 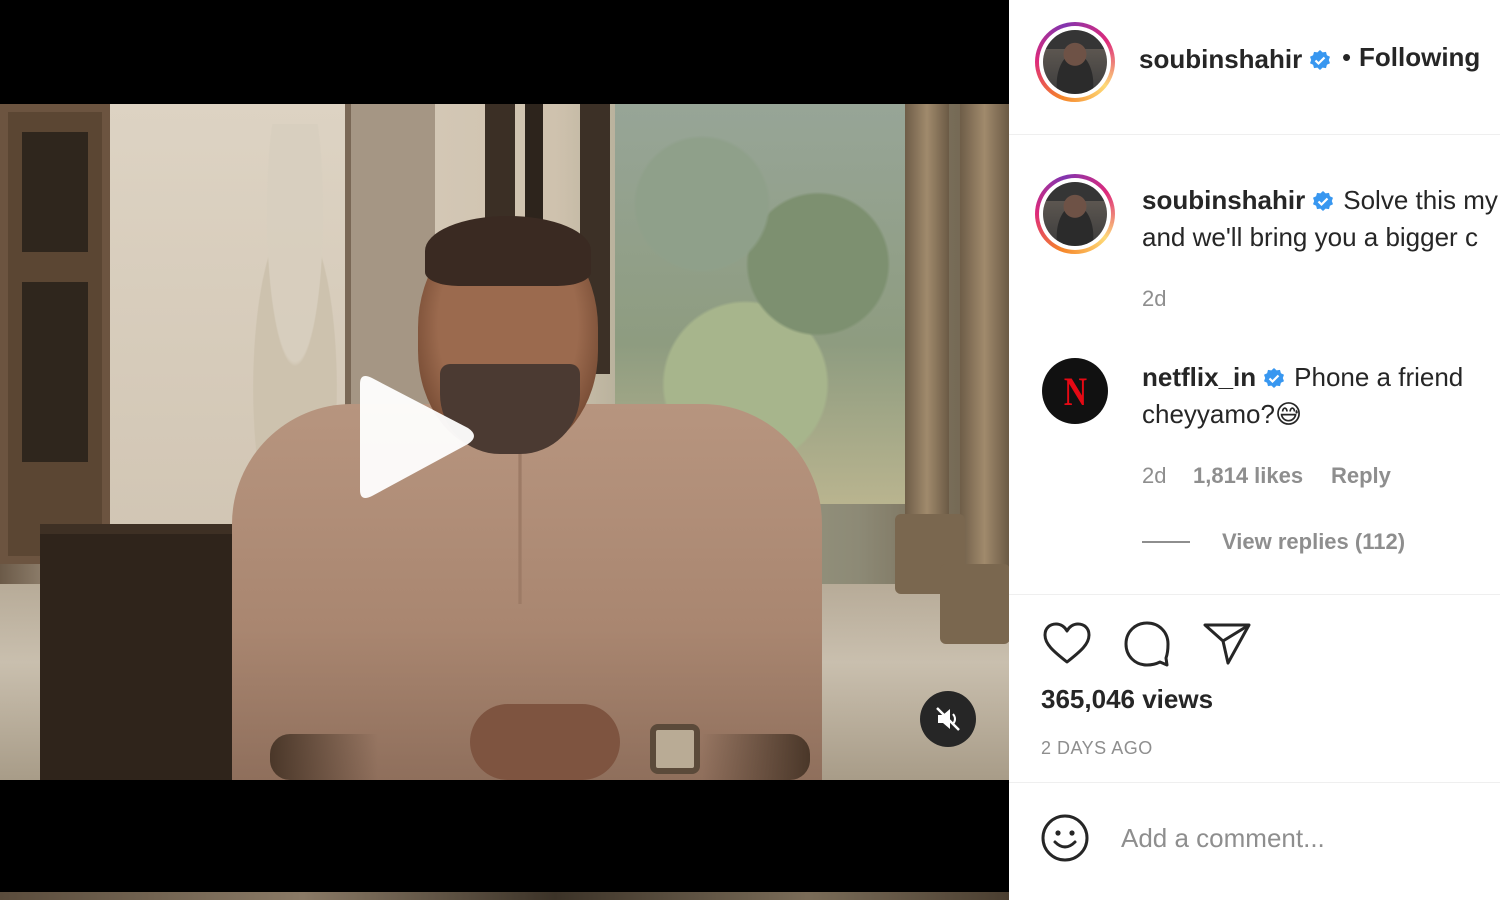 What do you see at coordinates (1313, 542) in the screenshot?
I see `view-replies-button: View replies (112)` at bounding box center [1313, 542].